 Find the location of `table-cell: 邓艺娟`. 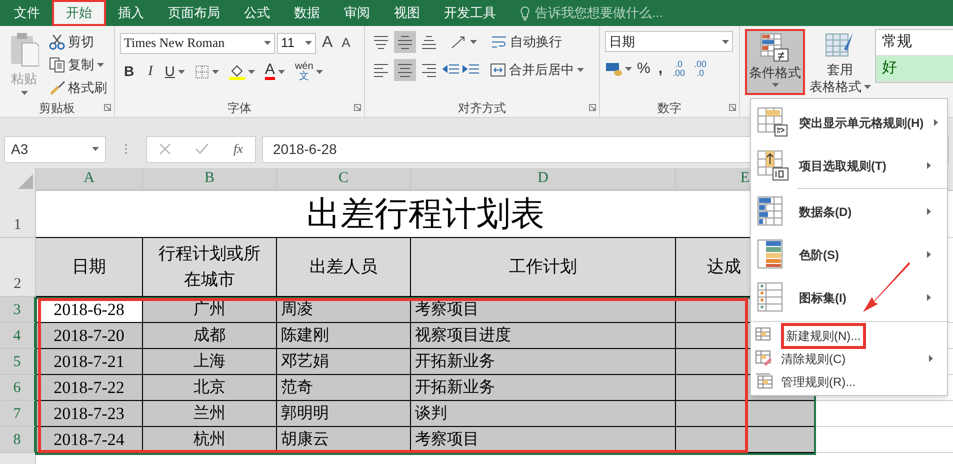

table-cell: 邓艺娟 is located at coordinates (344, 362).